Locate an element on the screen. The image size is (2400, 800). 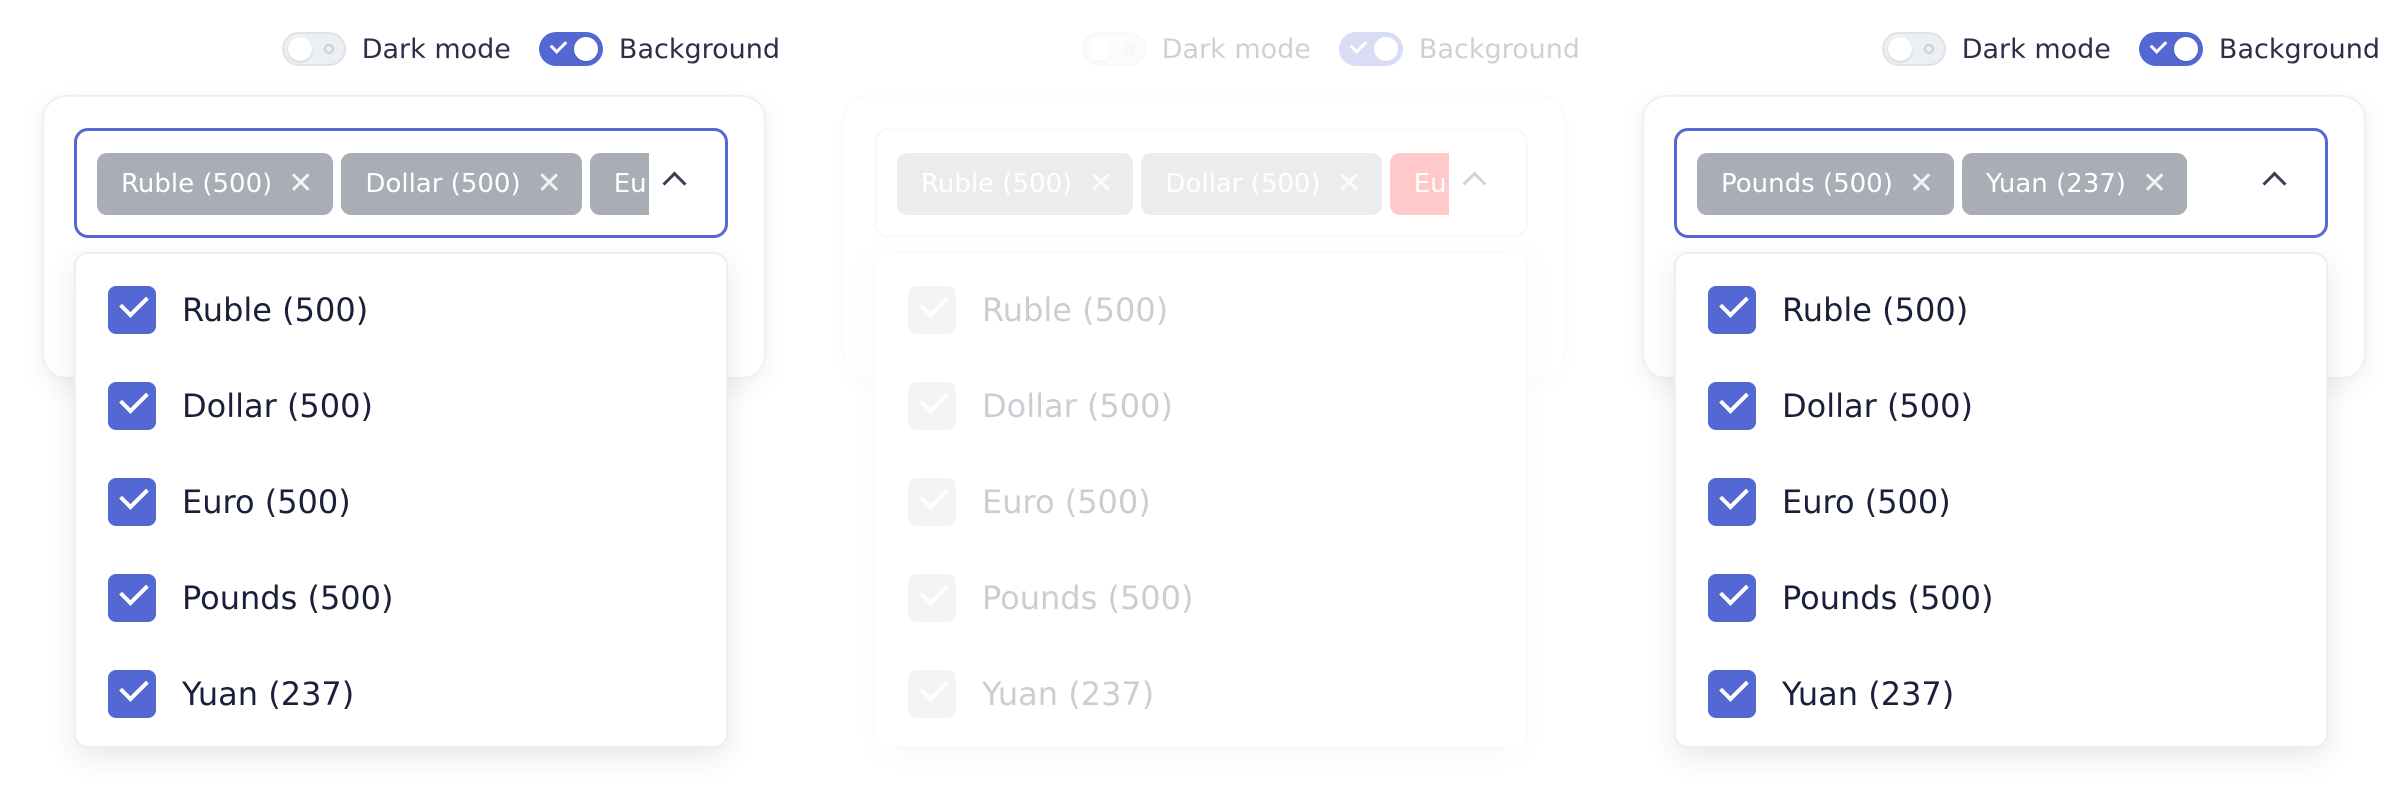
chip: Euro is located at coordinates (619, 184).